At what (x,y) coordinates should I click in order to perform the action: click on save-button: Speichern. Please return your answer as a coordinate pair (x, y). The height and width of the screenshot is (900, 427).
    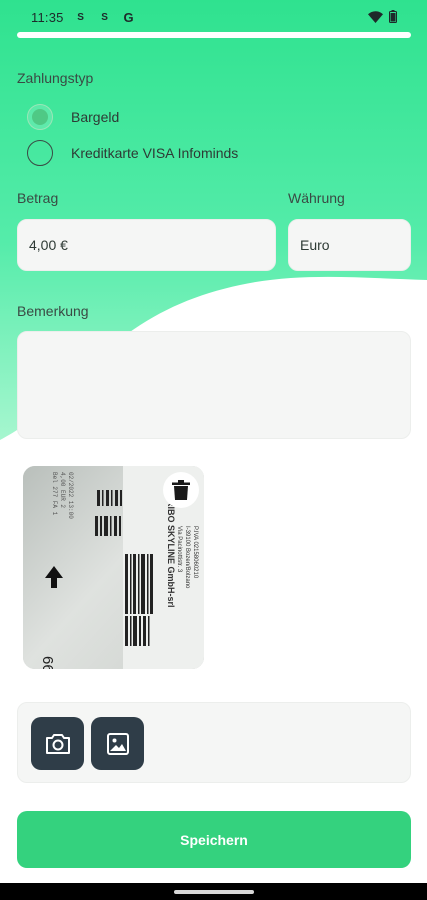
    Looking at the image, I should click on (214, 839).